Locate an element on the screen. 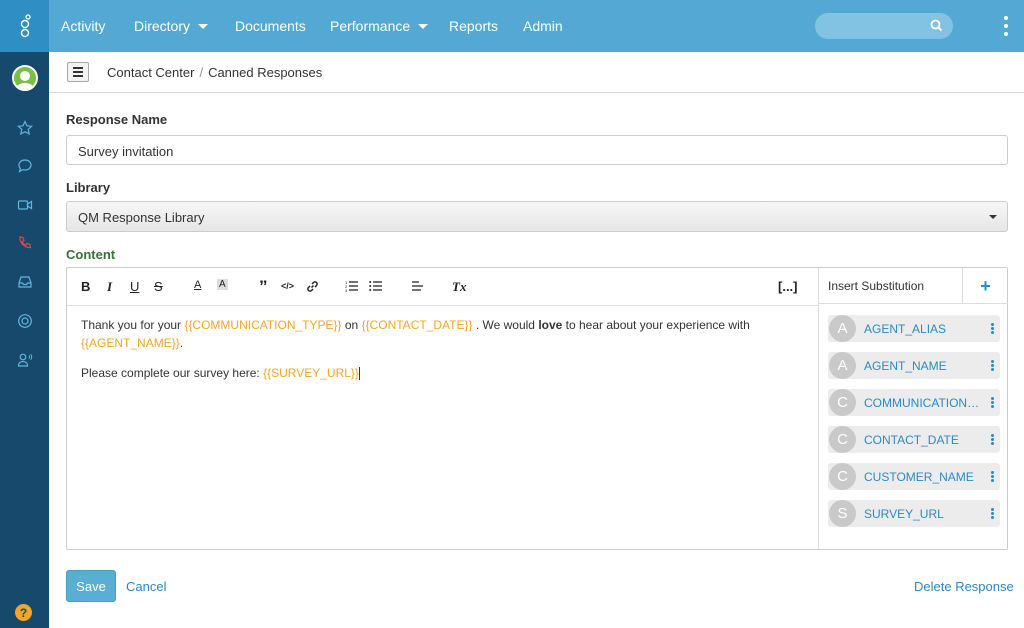 The height and width of the screenshot is (628, 1024). nav-activity: Activity is located at coordinates (83, 26).